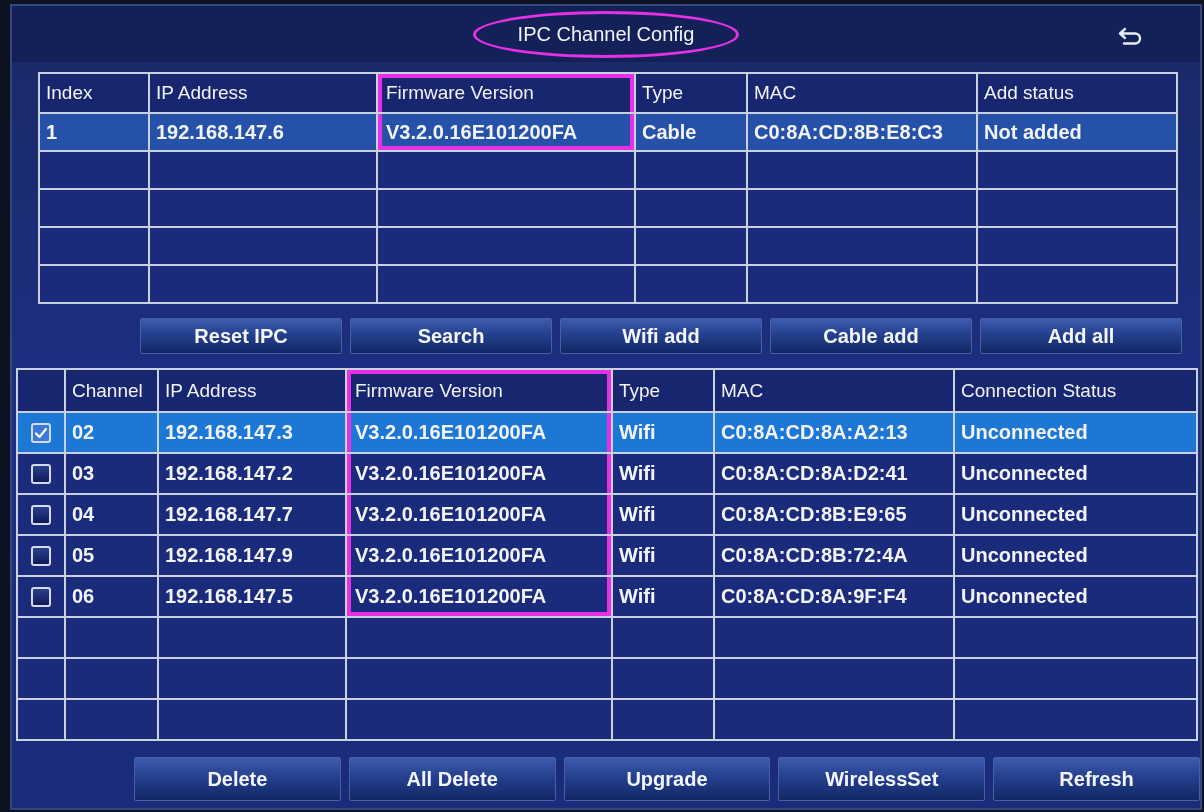  I want to click on action-button: WirelessSet, so click(882, 779).